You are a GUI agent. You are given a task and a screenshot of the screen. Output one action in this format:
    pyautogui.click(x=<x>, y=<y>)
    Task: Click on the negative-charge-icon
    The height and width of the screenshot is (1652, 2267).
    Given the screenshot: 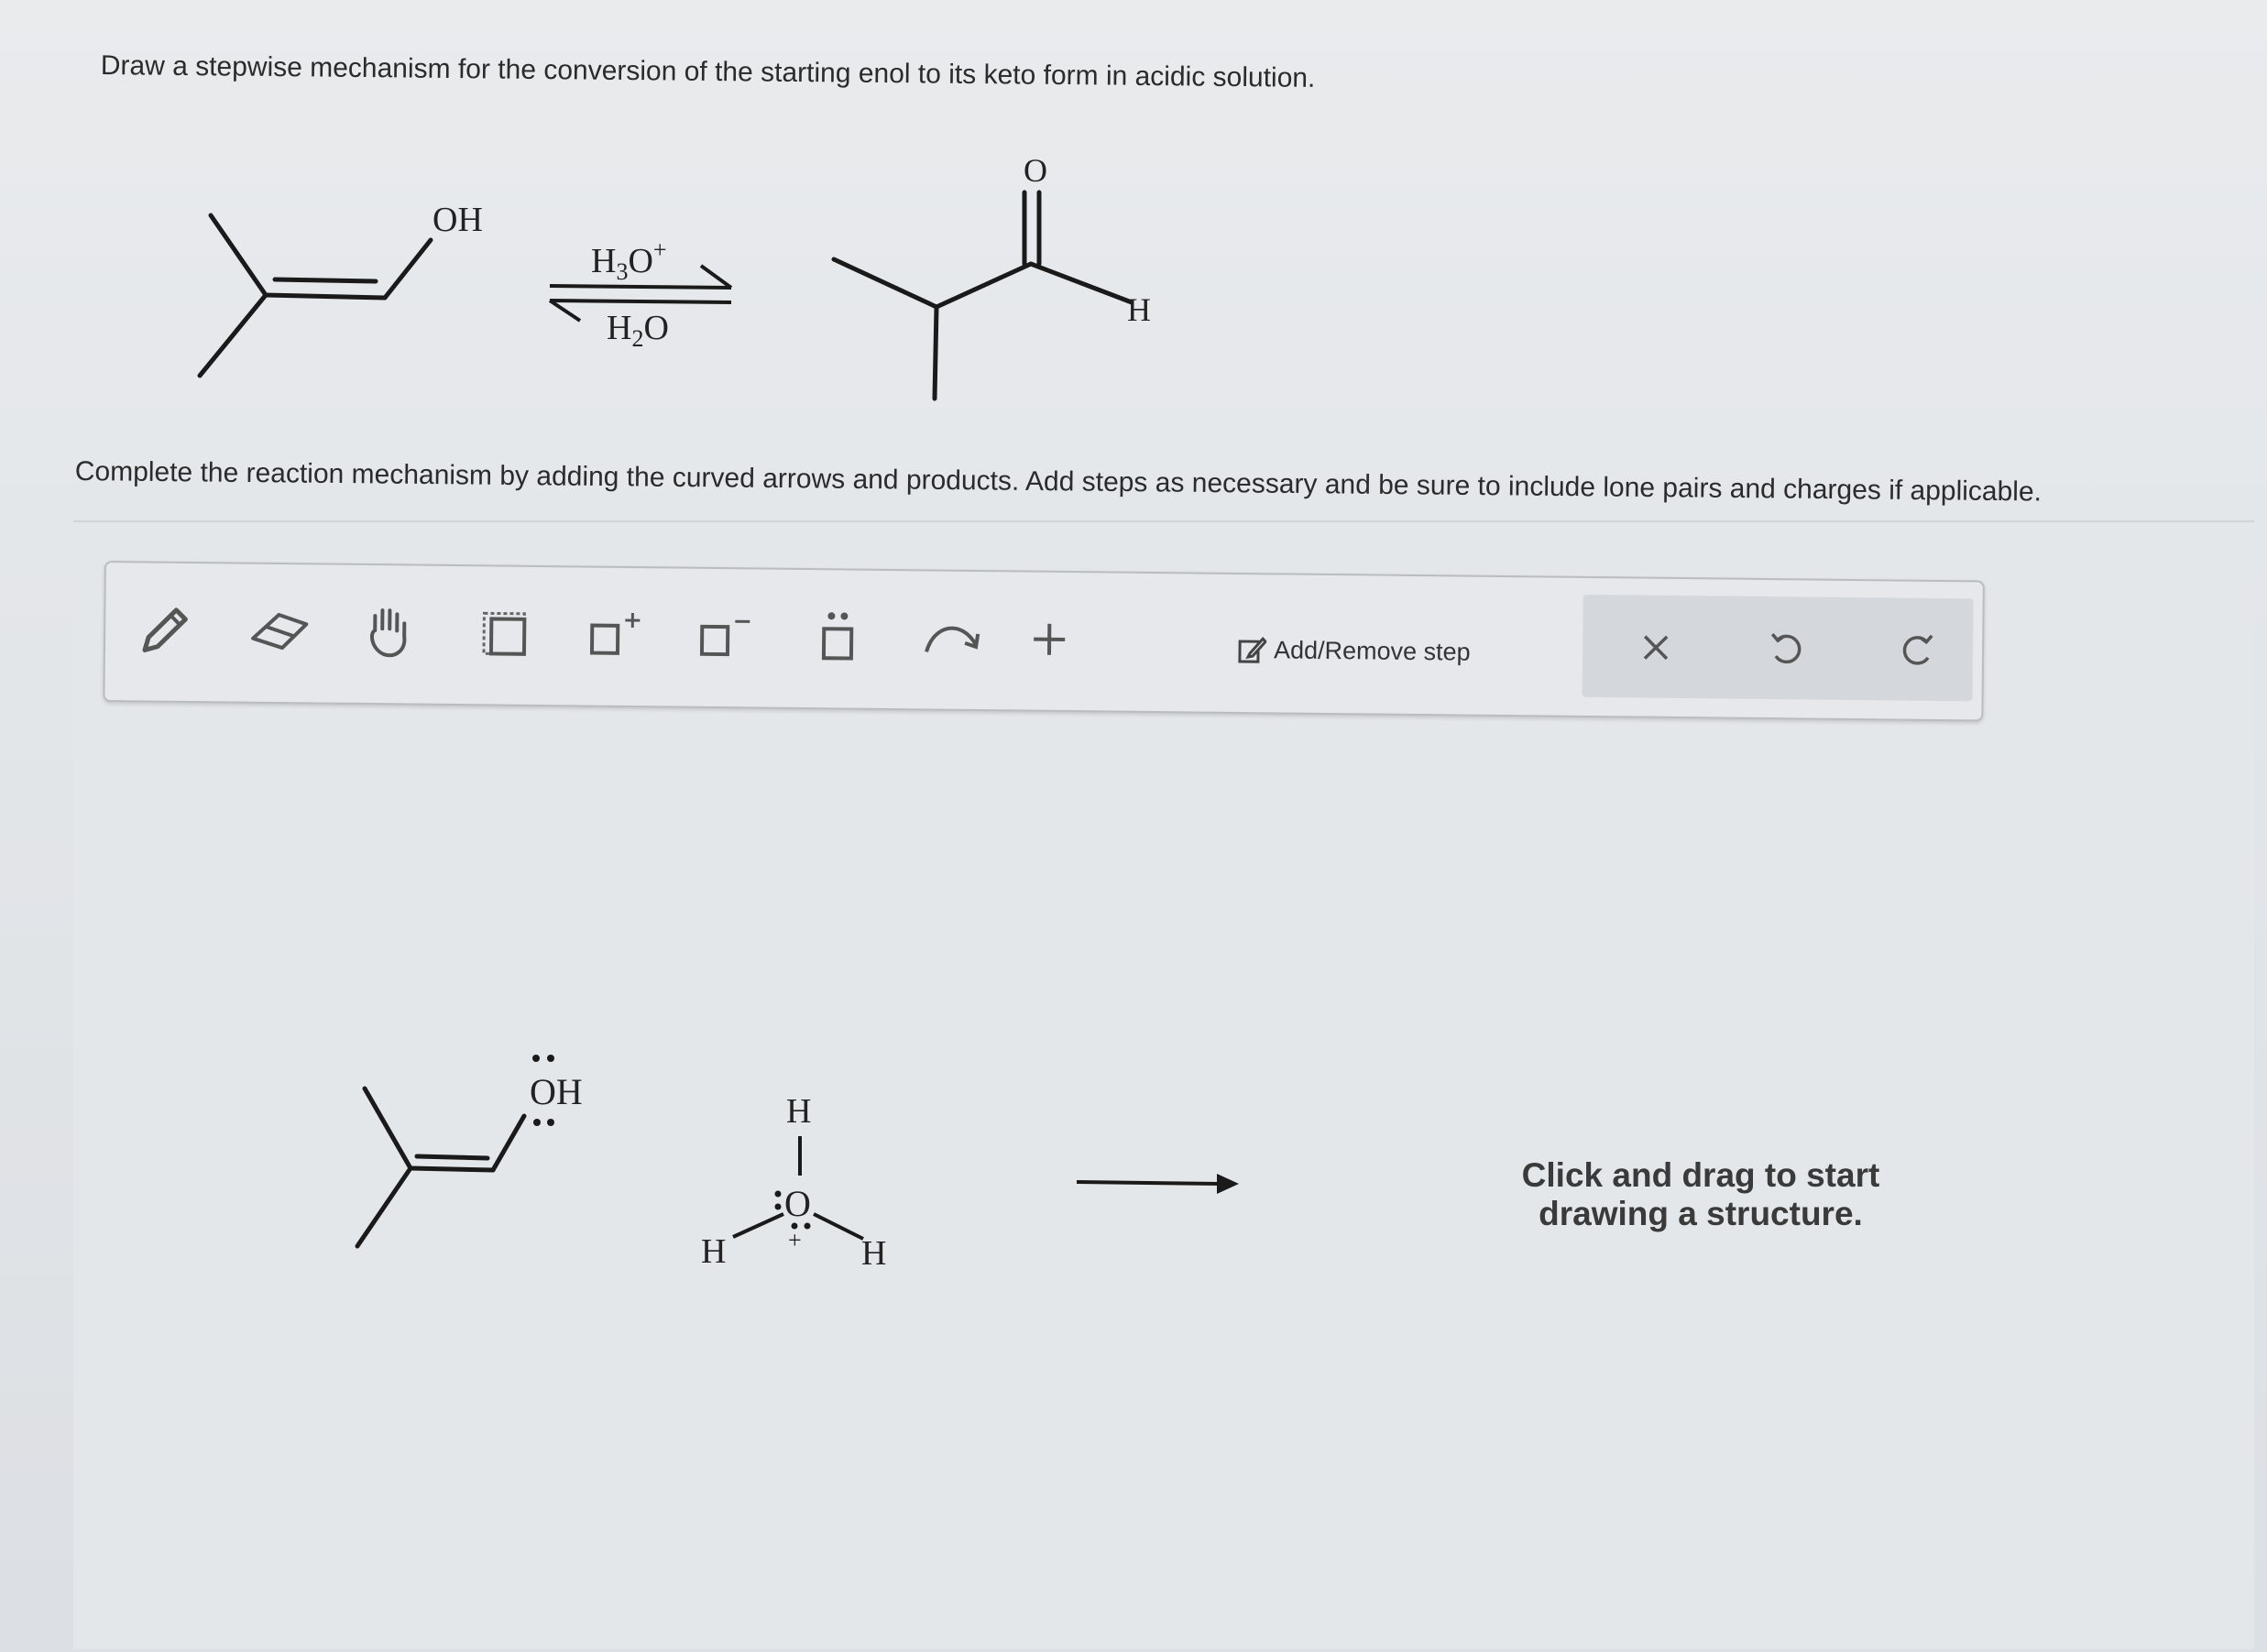 What is the action you would take?
    pyautogui.click(x=724, y=636)
    